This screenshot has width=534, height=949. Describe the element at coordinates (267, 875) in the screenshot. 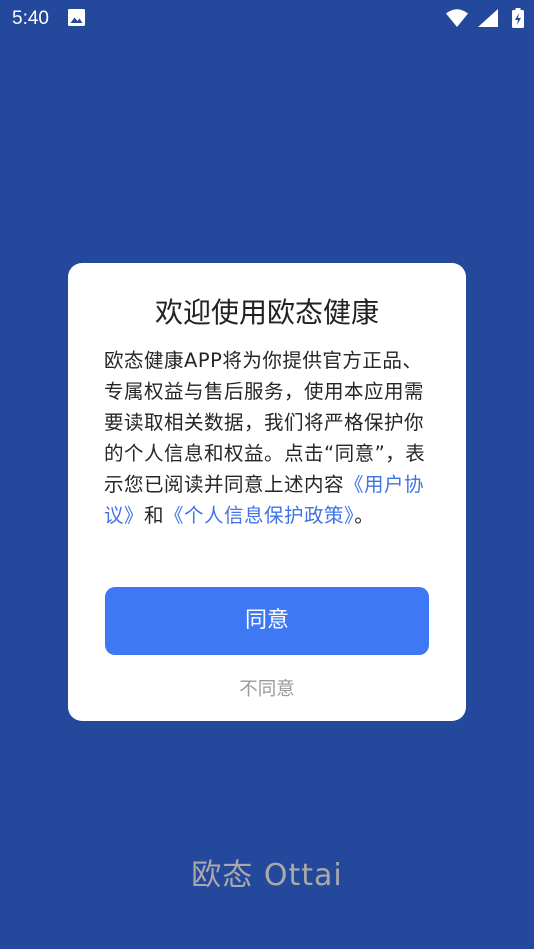

I see `ottai-logo: 欧态 Ottai` at that location.